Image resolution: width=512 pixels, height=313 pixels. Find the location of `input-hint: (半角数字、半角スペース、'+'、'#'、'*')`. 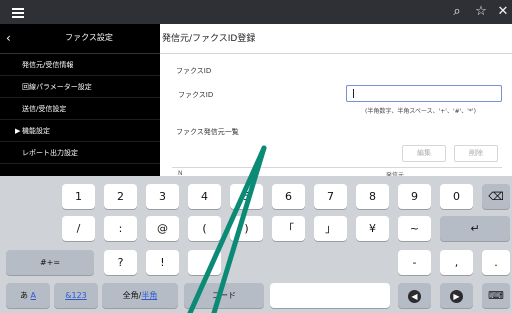

input-hint: (半角数字、半角スペース、'+'、'#'、'*') is located at coordinates (420, 111).